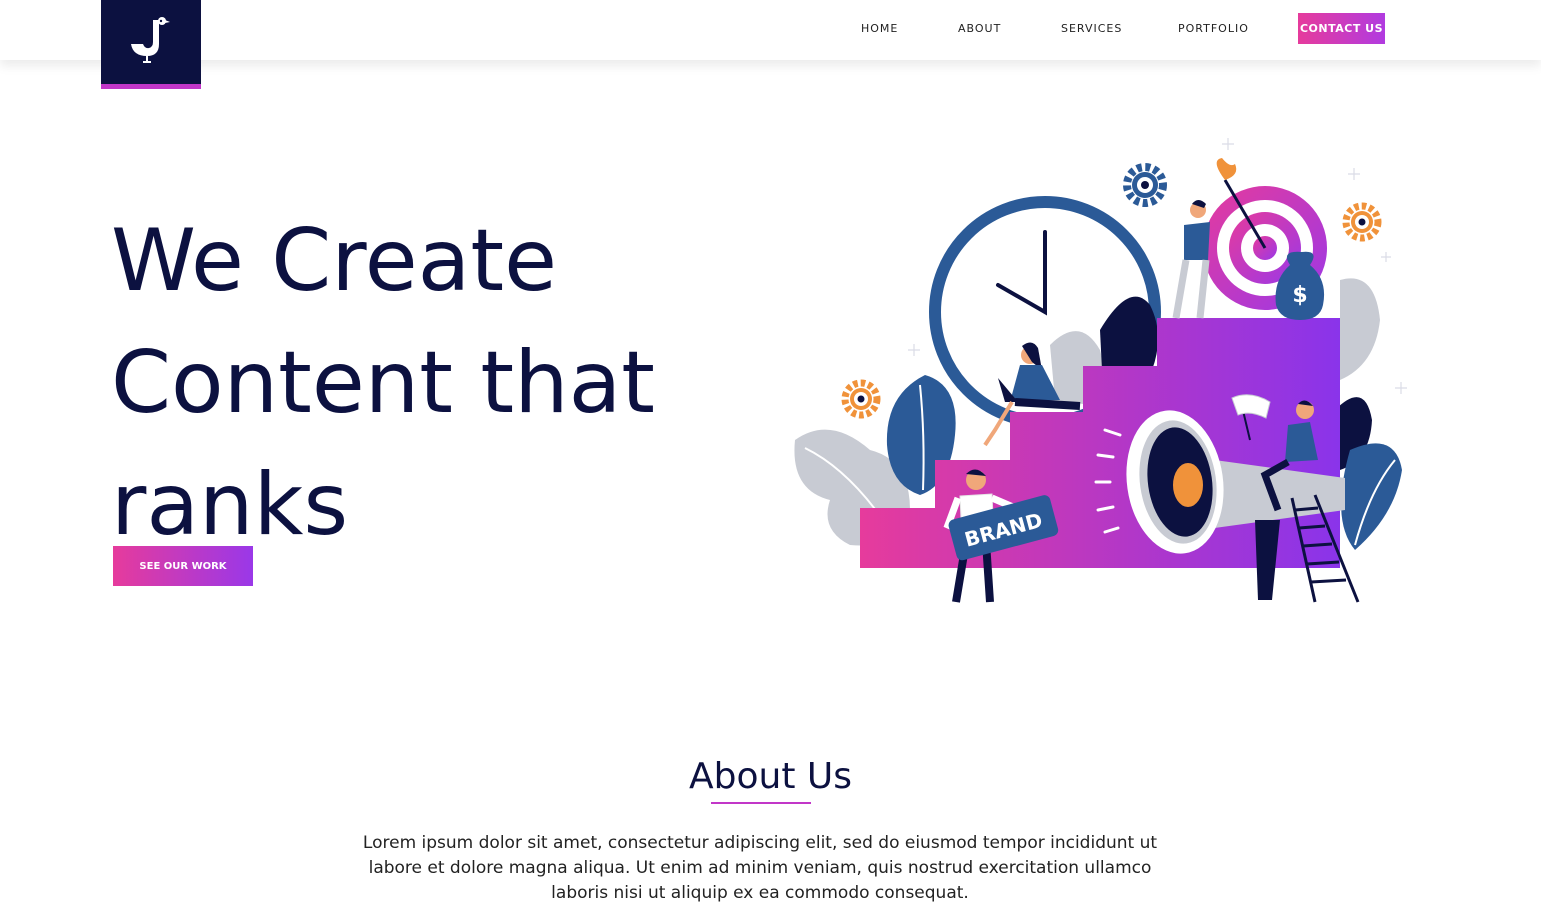  I want to click on nav-portfolio-link: PORTFOLIO, so click(1213, 28).